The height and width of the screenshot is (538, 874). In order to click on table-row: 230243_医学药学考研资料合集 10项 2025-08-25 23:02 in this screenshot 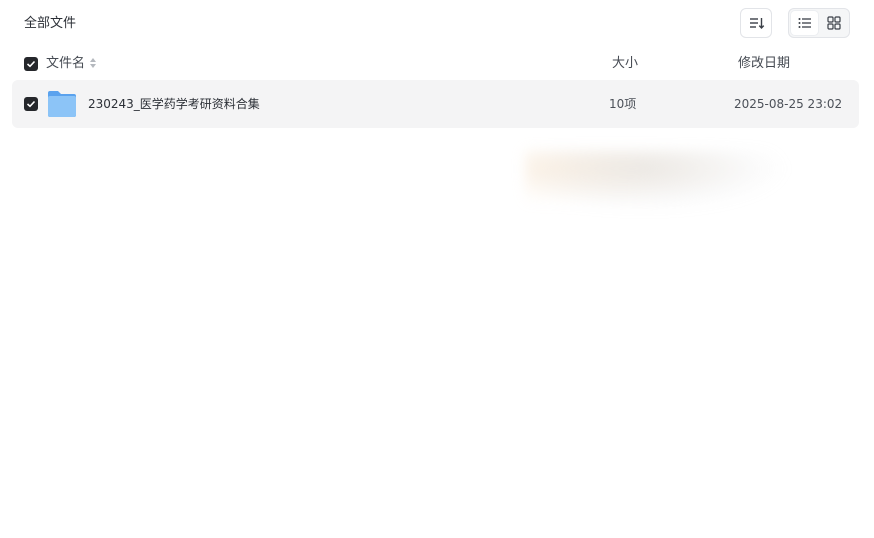, I will do `click(435, 104)`.